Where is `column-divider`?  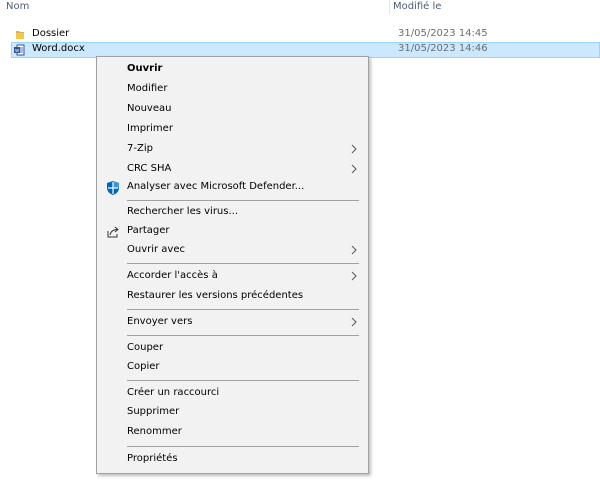
column-divider is located at coordinates (389, 7).